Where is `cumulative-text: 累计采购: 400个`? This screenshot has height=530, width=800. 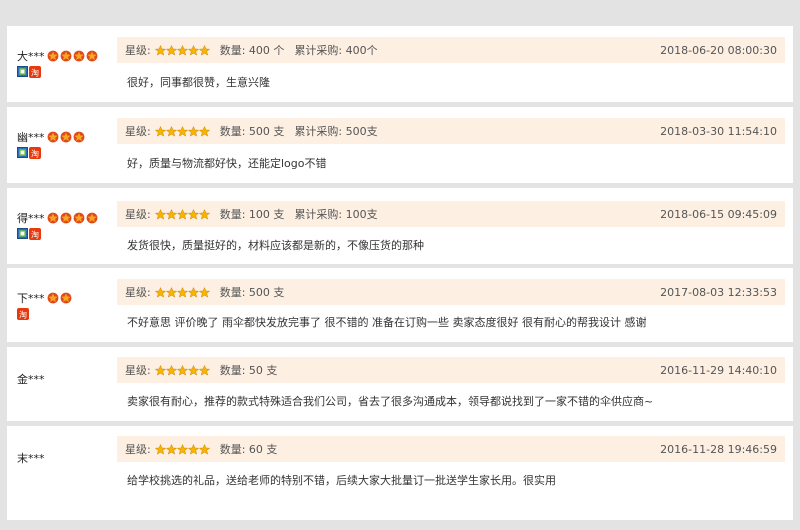
cumulative-text: 累计采购: 400个 is located at coordinates (335, 50).